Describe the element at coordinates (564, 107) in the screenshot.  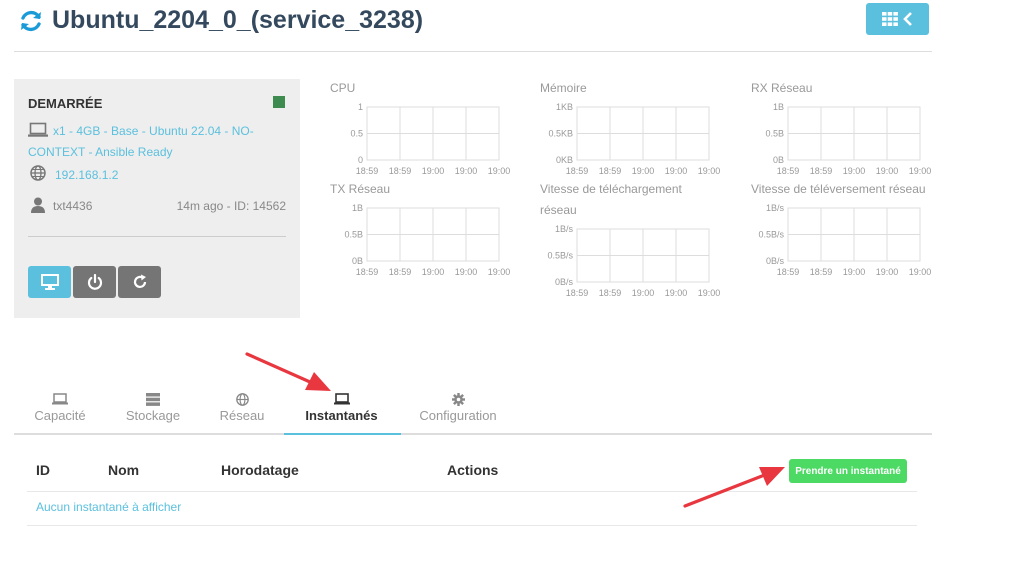
I see `y-tick-label: 1KB` at that location.